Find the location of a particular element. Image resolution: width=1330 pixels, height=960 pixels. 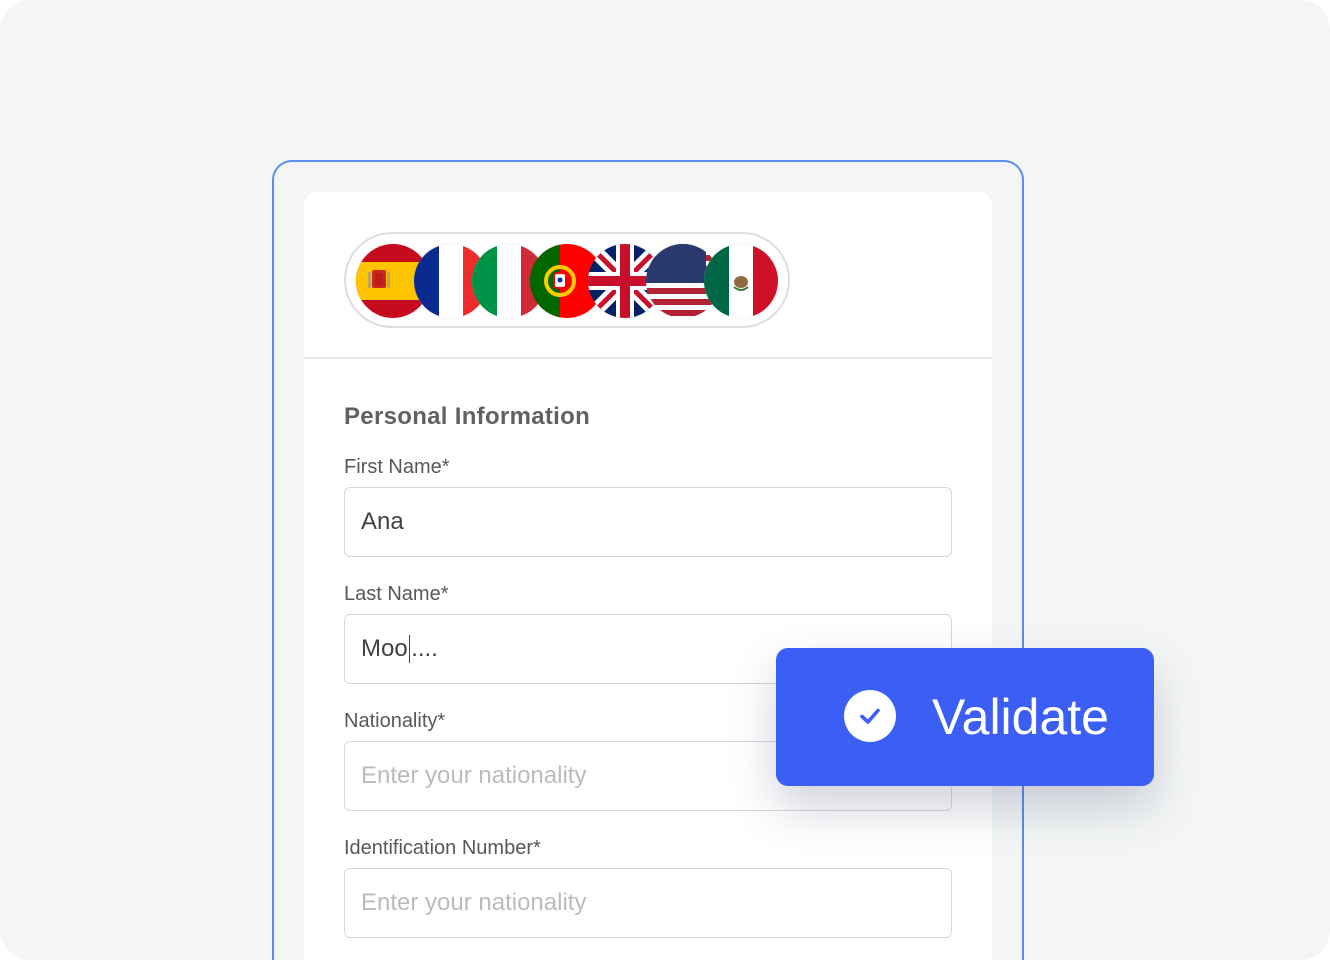

nationality-placeholder: Enter your nationality is located at coordinates (474, 775).